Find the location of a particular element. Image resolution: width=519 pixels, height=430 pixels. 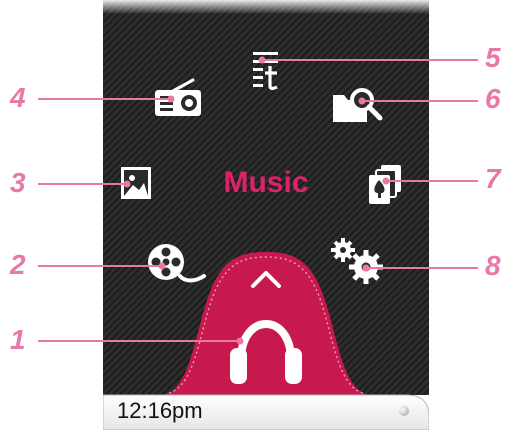

callout-8: 8 is located at coordinates (493, 265).